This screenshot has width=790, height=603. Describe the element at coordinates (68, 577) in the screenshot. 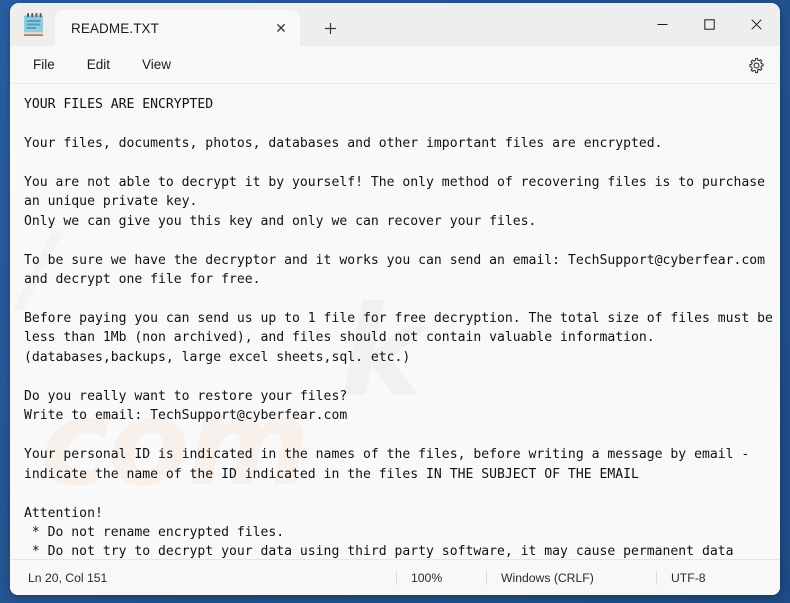

I see `status-cursor-position: Ln 20, Col 151` at that location.